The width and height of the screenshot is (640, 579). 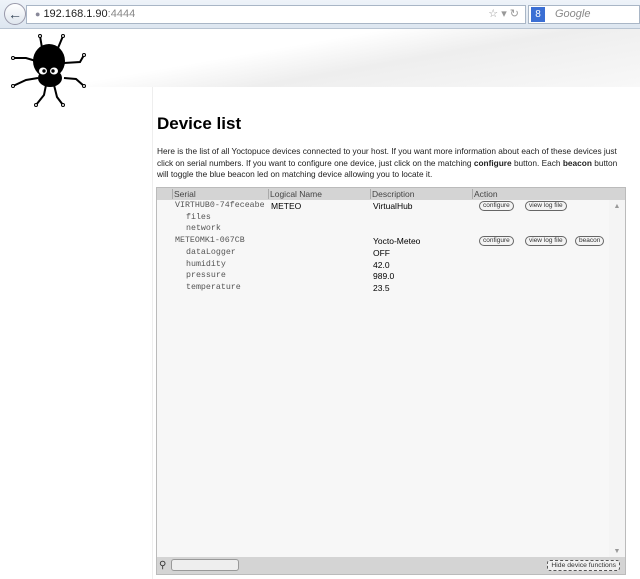 I want to click on function-row: humidity 42.0, so click(x=382, y=265).